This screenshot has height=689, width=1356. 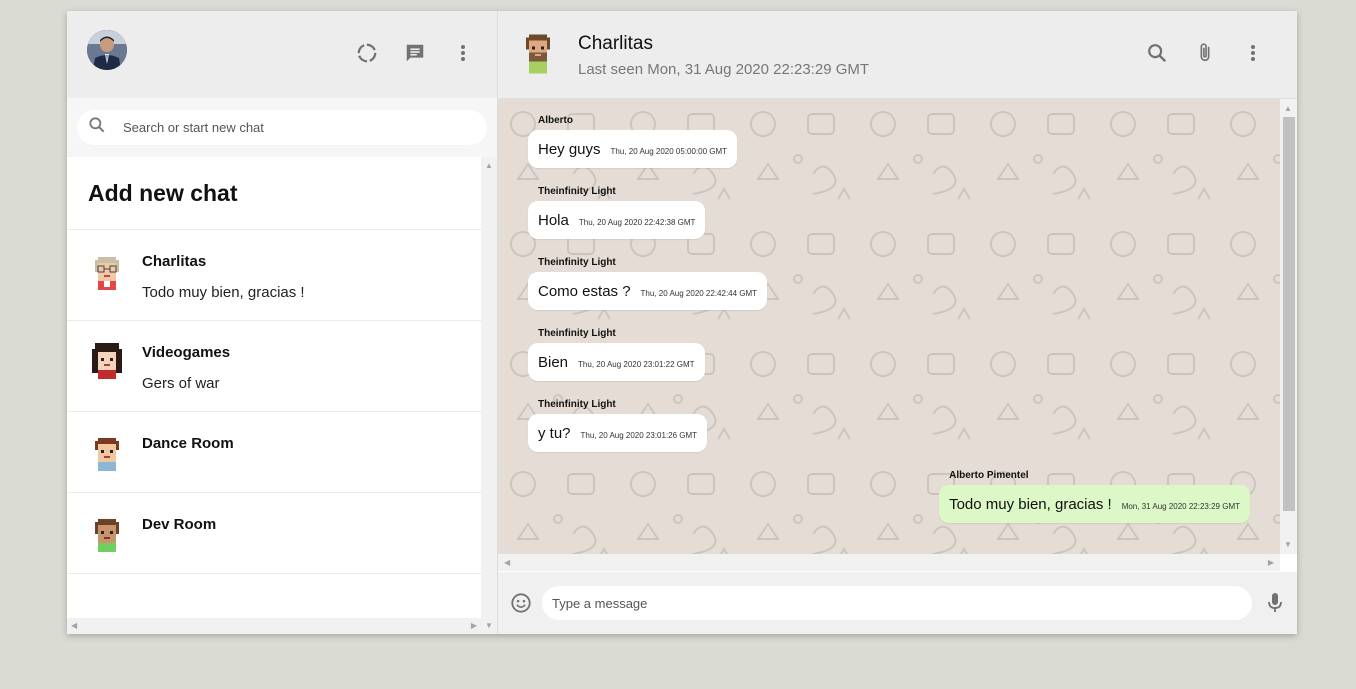 I want to click on message-composer, so click(x=897, y=603).